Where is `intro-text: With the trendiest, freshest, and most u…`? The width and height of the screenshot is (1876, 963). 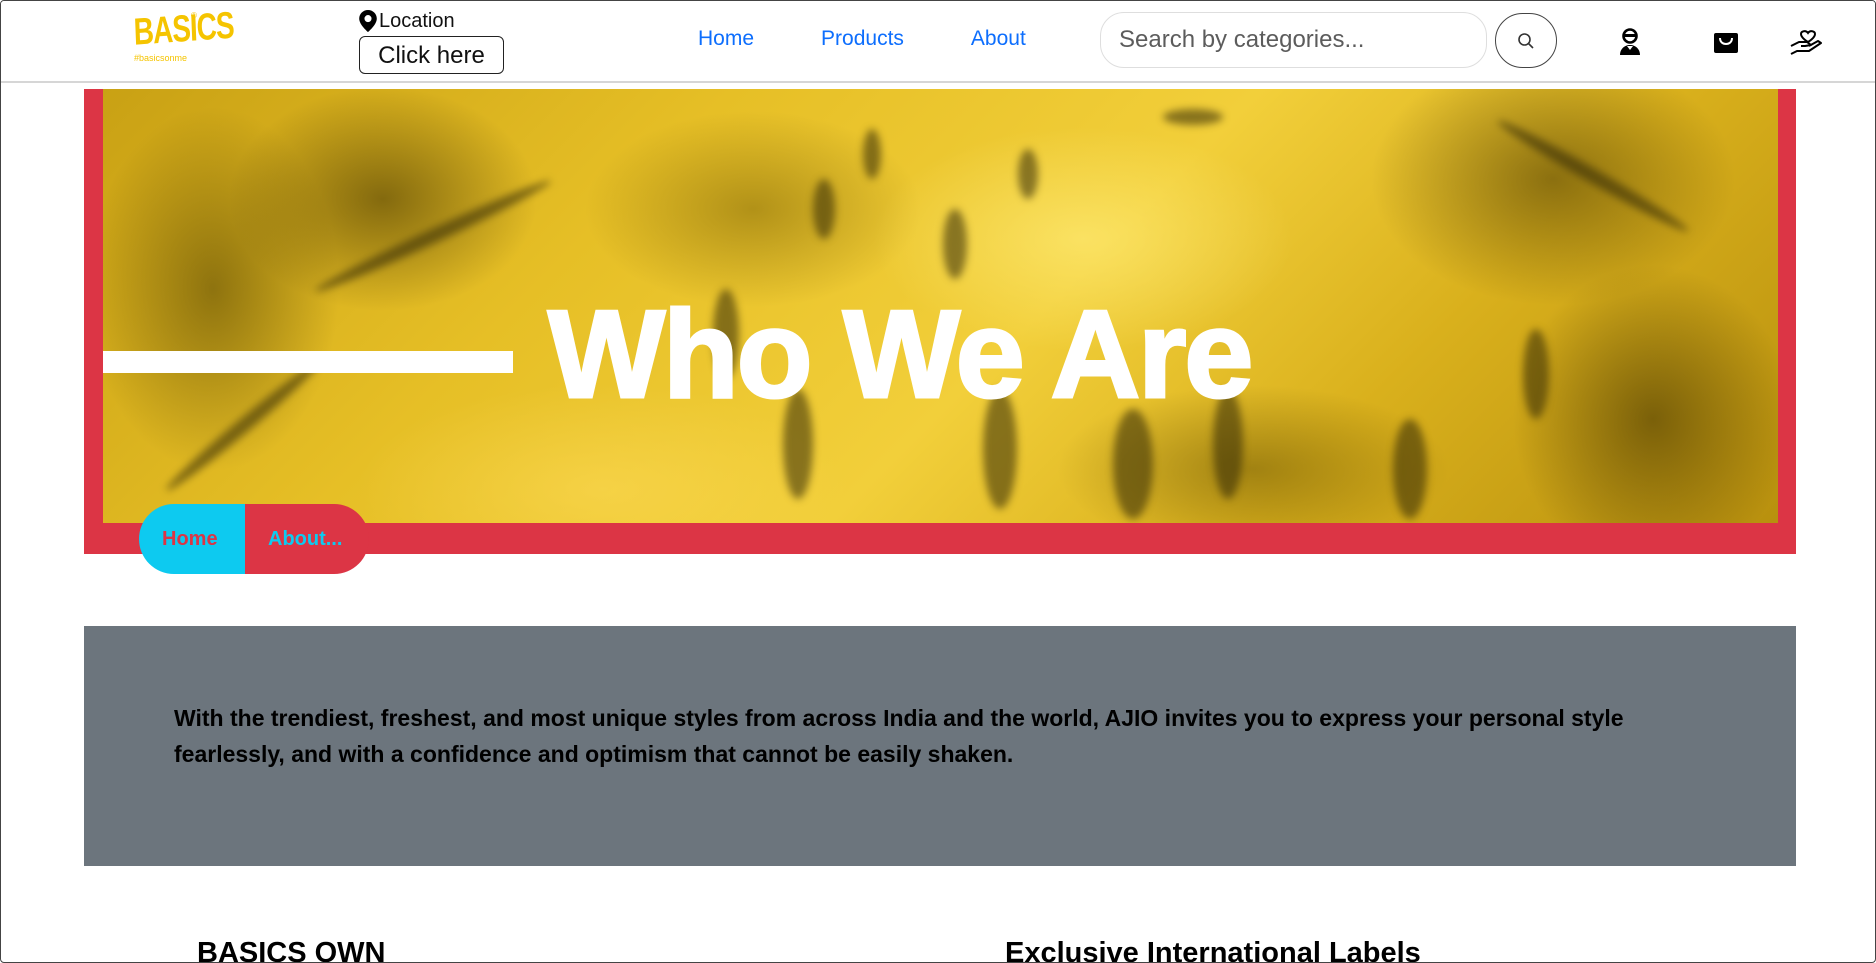 intro-text: With the trendiest, freshest, and most u… is located at coordinates (899, 736).